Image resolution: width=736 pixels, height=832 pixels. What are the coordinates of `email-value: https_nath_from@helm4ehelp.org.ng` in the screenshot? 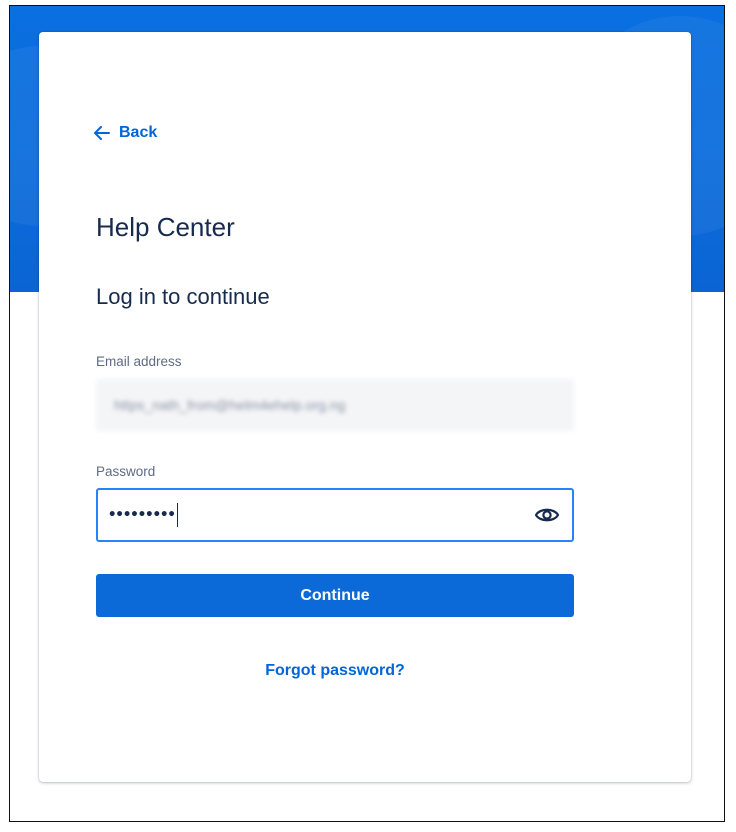 It's located at (230, 405).